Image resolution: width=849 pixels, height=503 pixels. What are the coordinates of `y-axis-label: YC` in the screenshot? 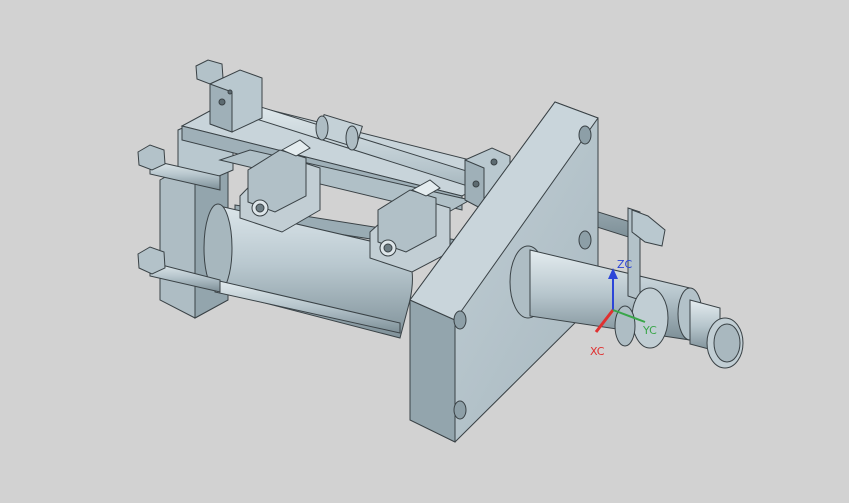 It's located at (649, 330).